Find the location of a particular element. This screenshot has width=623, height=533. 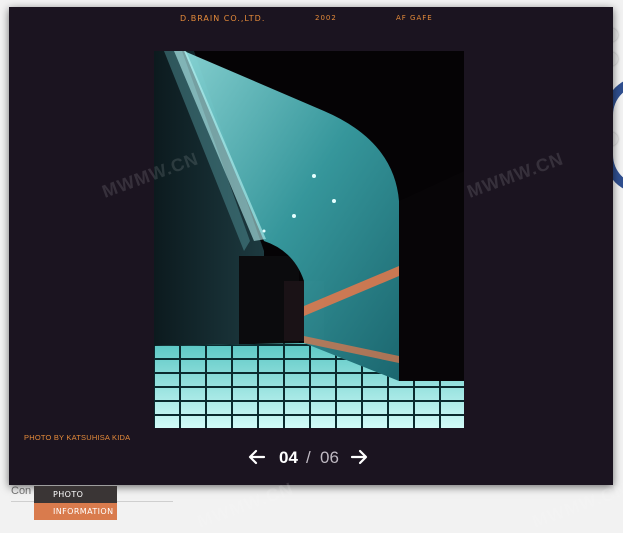

arrow-left-icon is located at coordinates (257, 457).